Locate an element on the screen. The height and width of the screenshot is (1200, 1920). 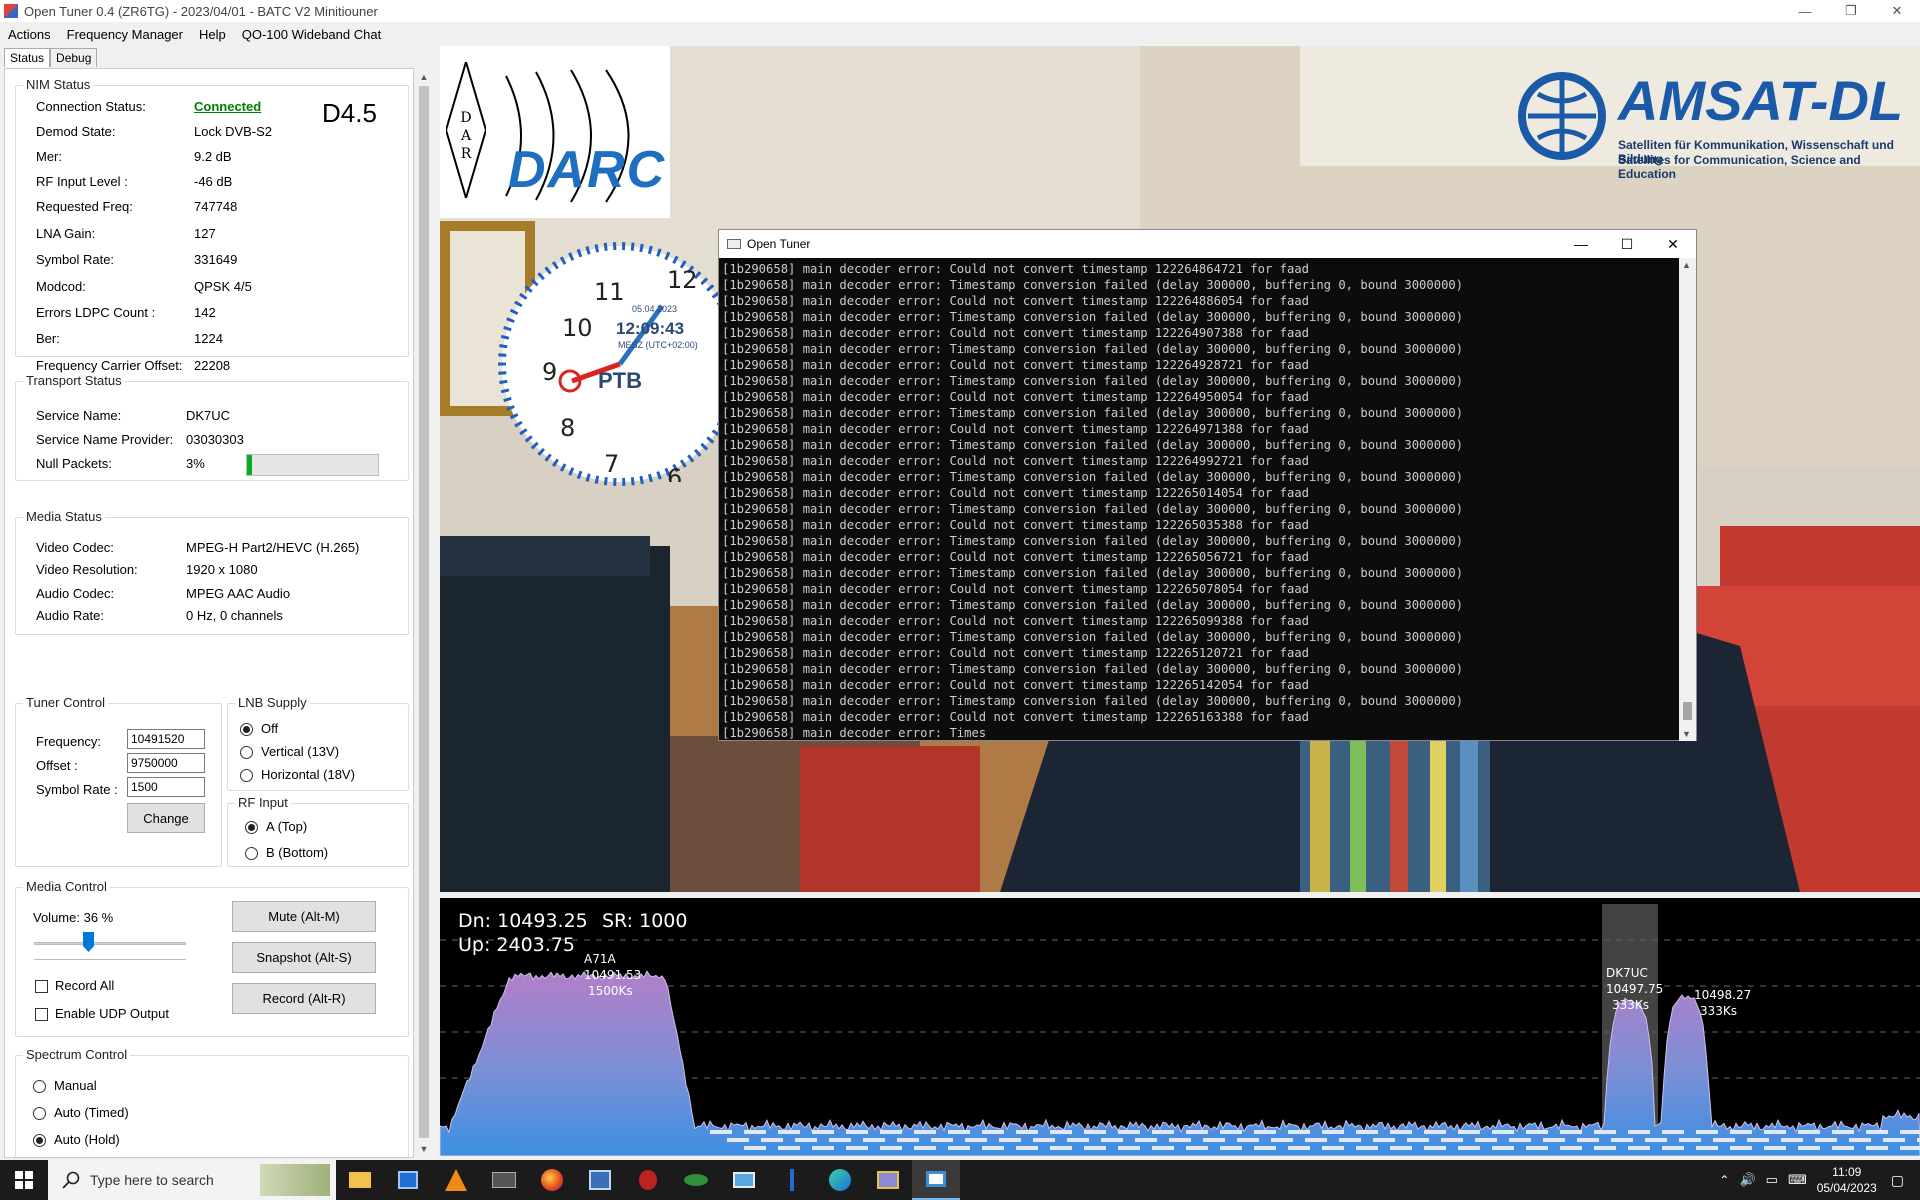
volume-slider-thumb is located at coordinates (88, 942).